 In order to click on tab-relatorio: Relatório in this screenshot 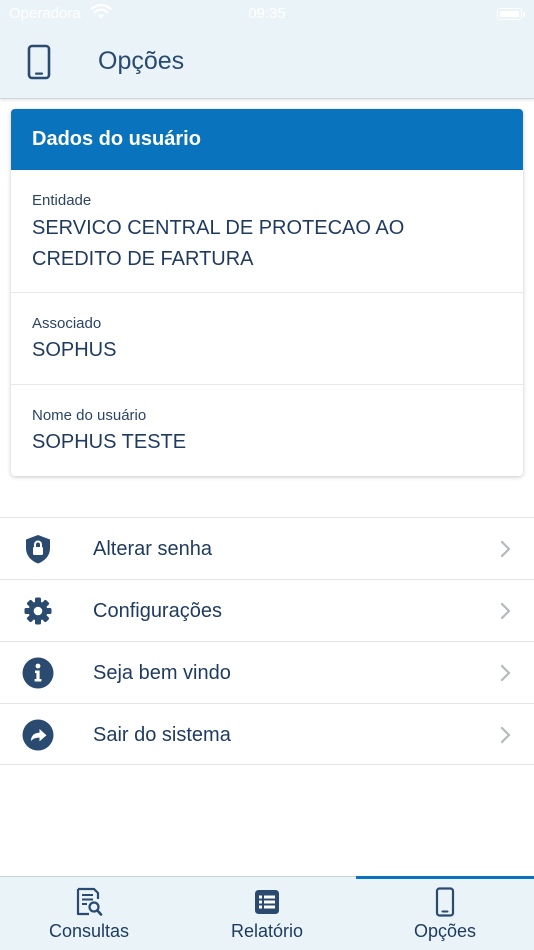, I will do `click(267, 913)`.